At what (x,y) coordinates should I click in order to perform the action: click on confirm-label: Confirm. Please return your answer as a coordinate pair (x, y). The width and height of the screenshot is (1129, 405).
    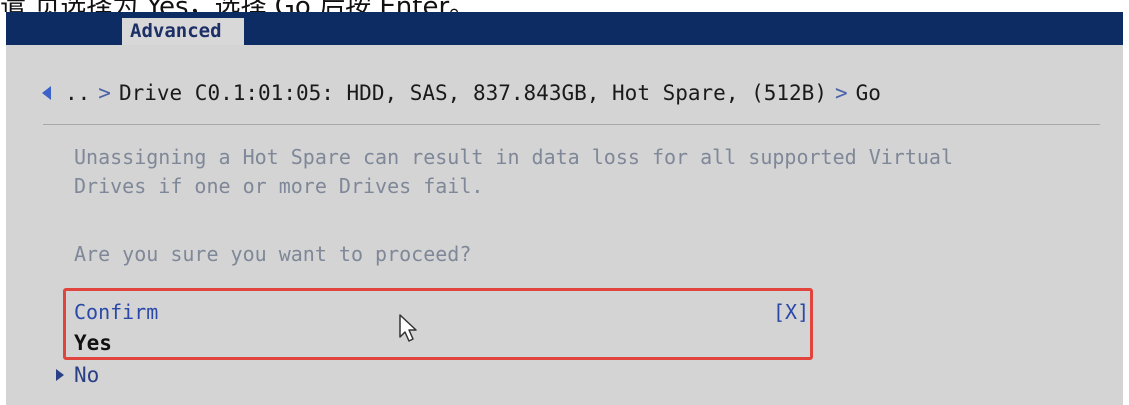
    Looking at the image, I should click on (116, 312).